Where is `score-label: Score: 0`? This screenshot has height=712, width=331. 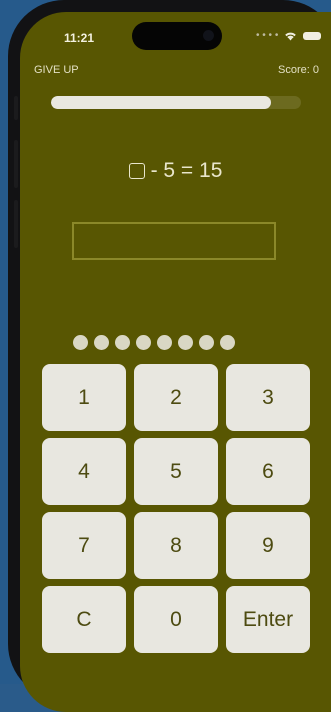 score-label: Score: 0 is located at coordinates (298, 70).